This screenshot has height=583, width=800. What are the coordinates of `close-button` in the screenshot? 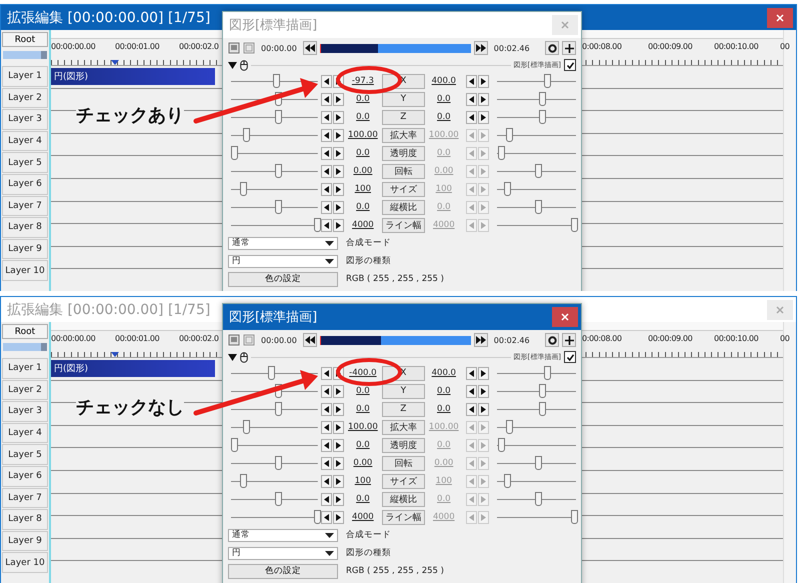 It's located at (780, 18).